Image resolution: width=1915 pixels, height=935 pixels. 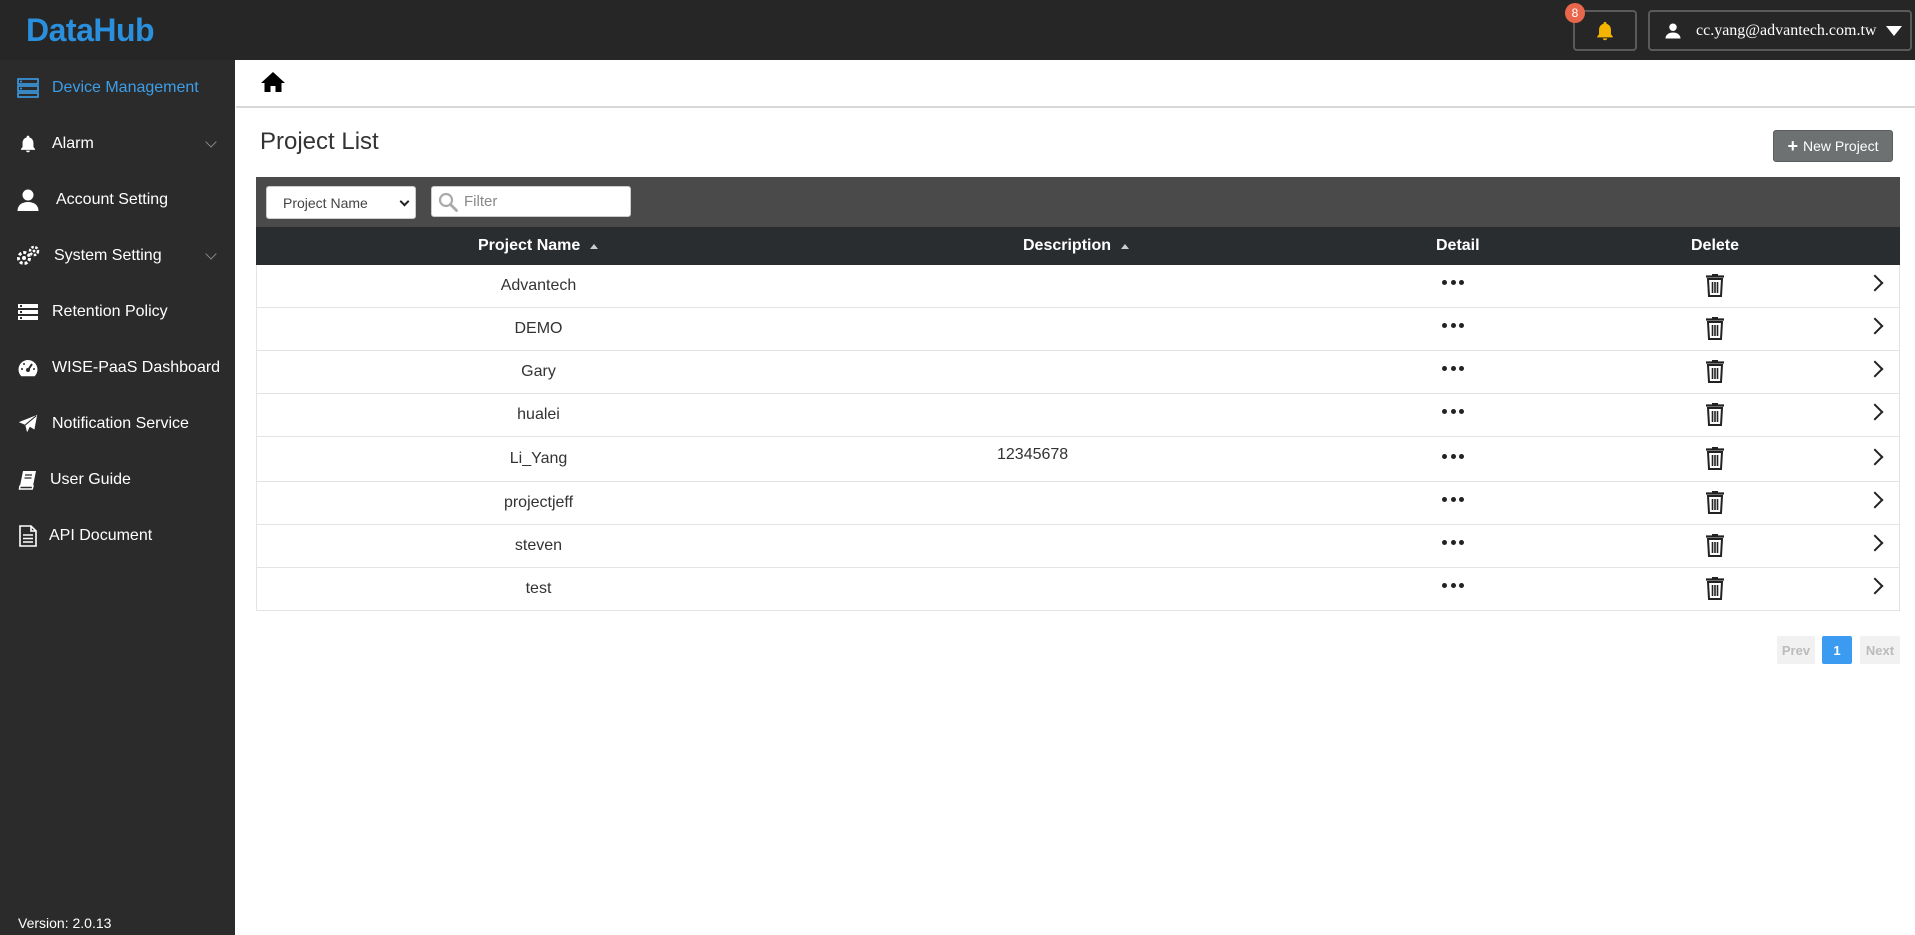 What do you see at coordinates (1067, 245) in the screenshot?
I see `column-header-label: Description` at bounding box center [1067, 245].